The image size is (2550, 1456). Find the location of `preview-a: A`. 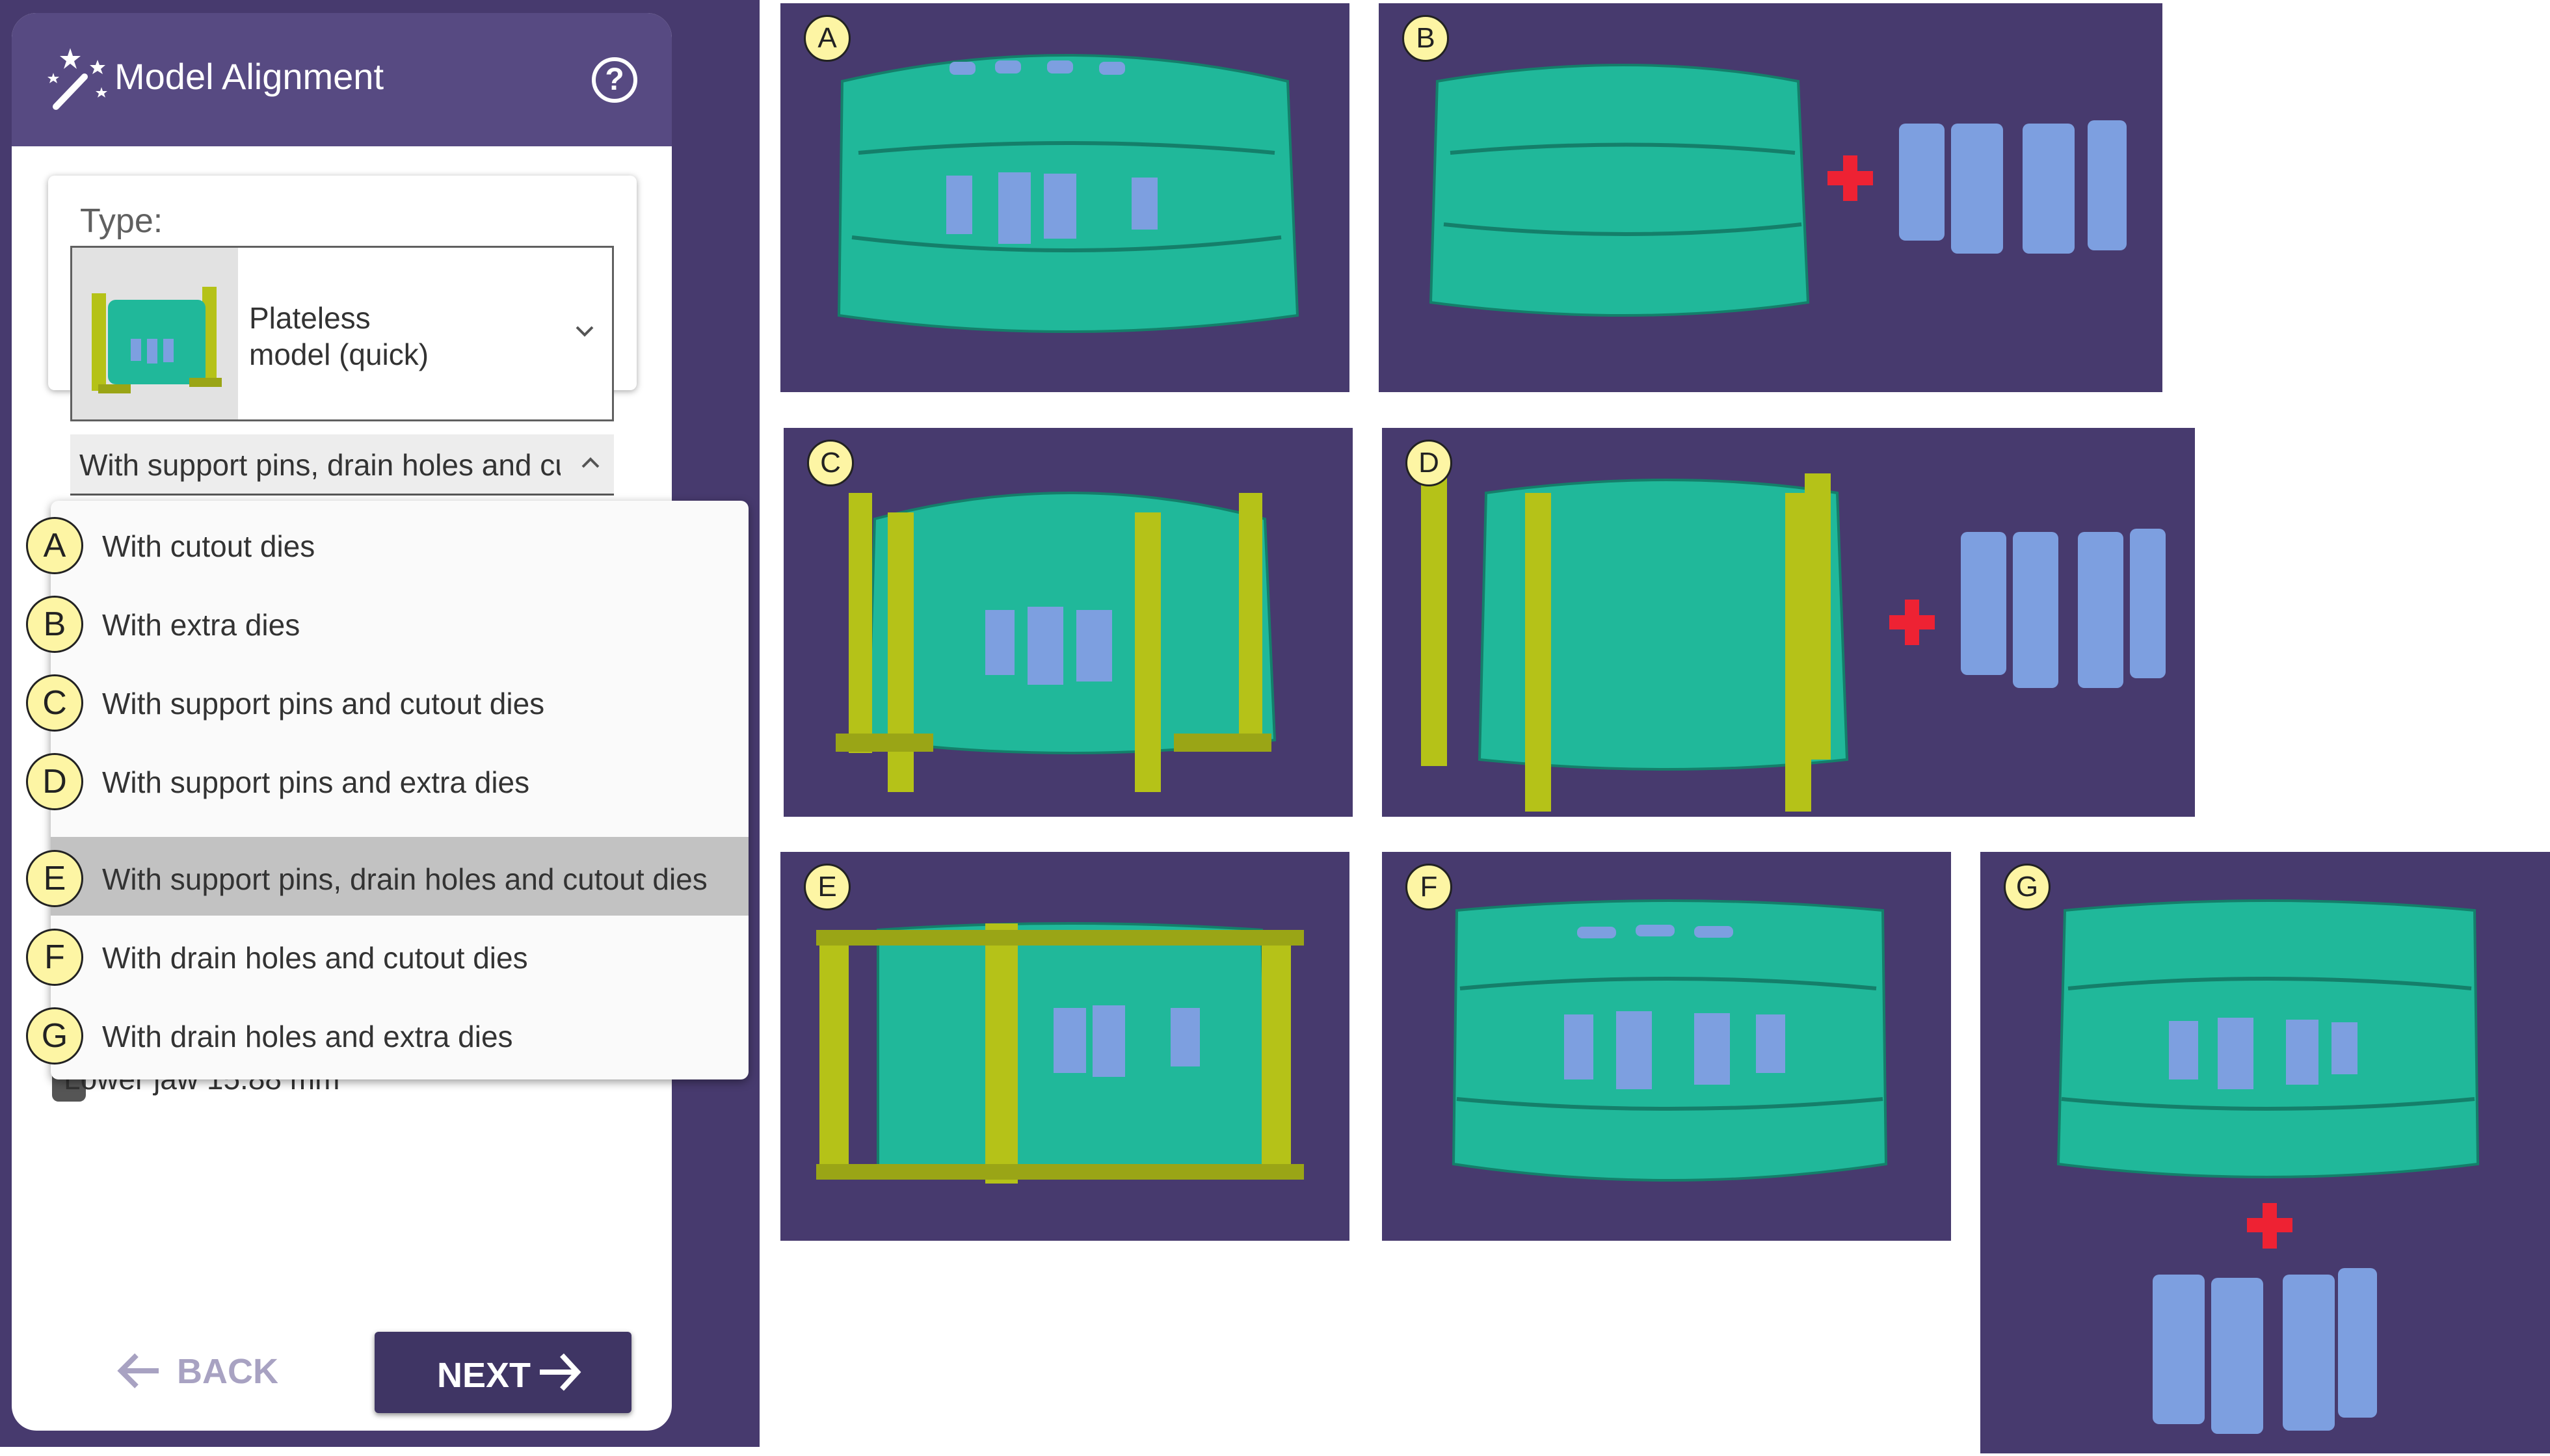

preview-a: A is located at coordinates (1064, 198).